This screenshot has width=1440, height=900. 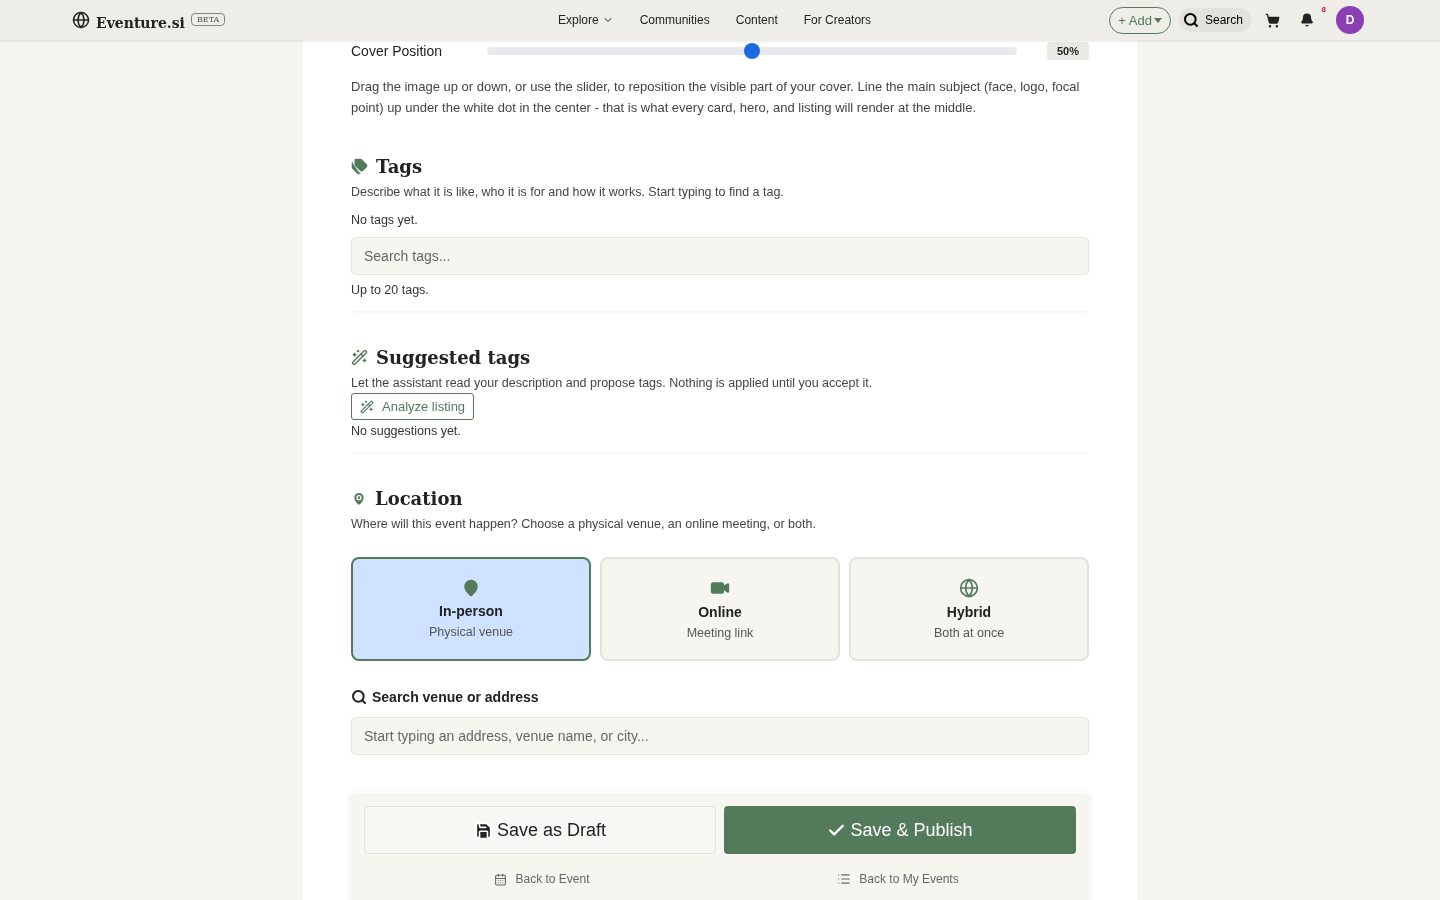 What do you see at coordinates (1214, 20) in the screenshot?
I see `search-button: Search` at bounding box center [1214, 20].